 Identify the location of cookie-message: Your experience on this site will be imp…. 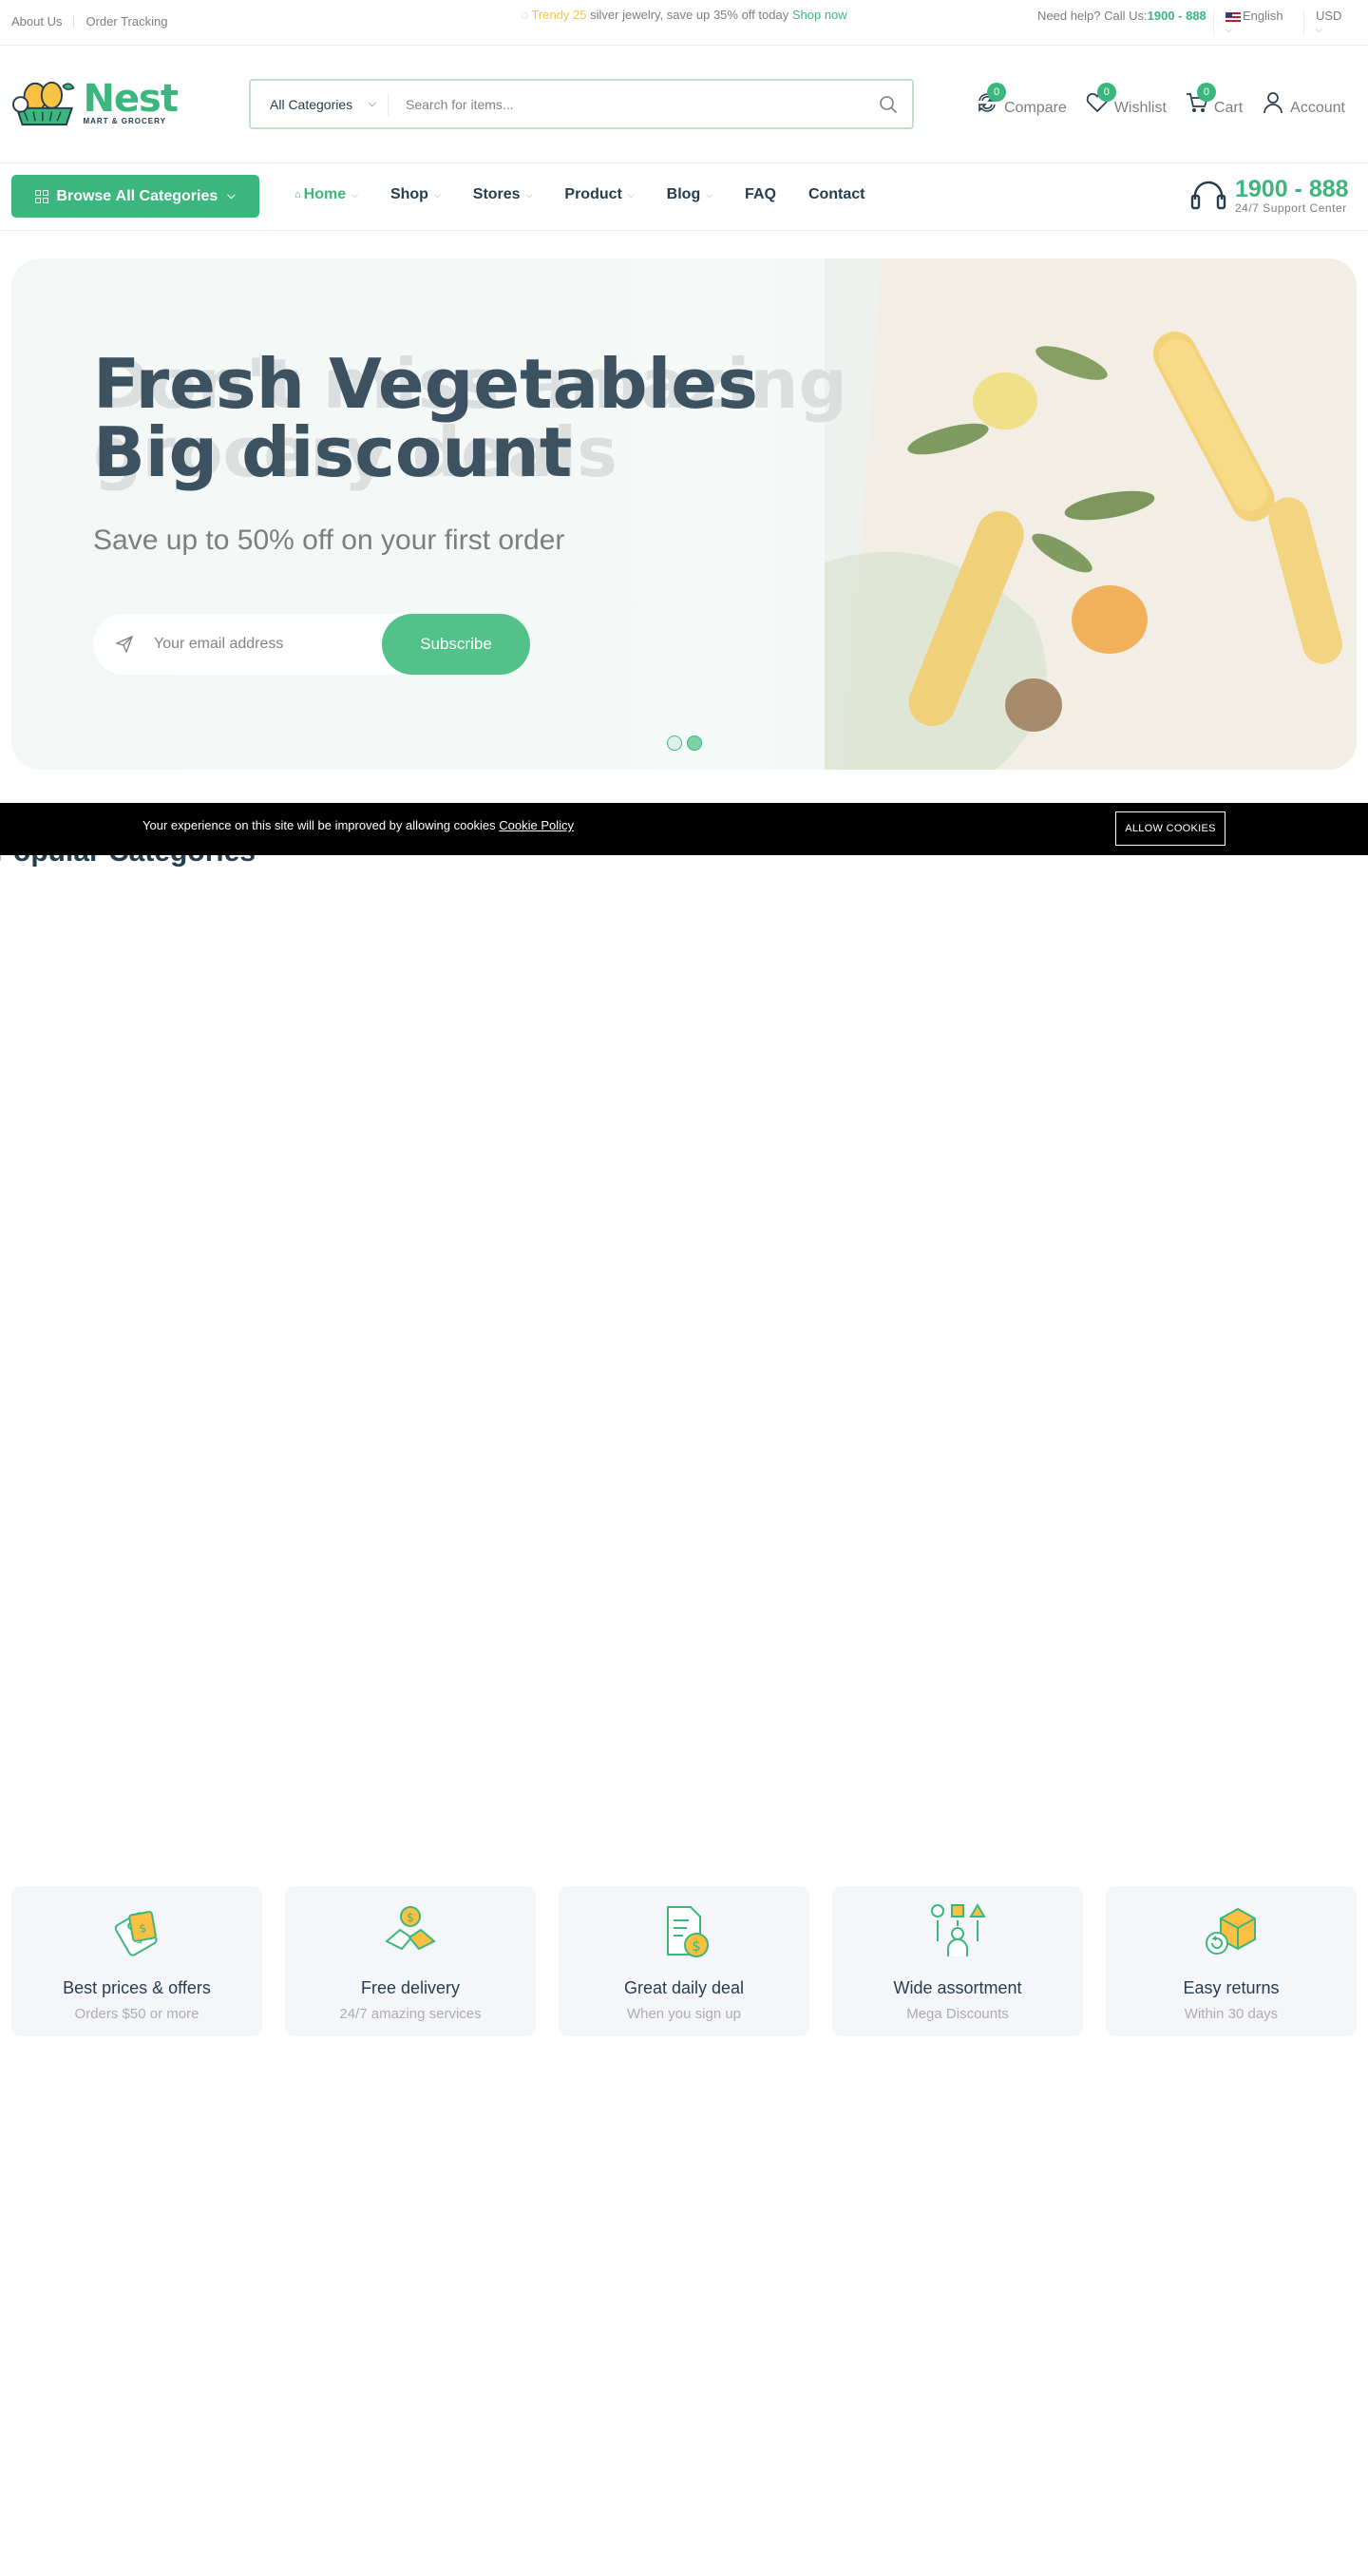
(358, 825).